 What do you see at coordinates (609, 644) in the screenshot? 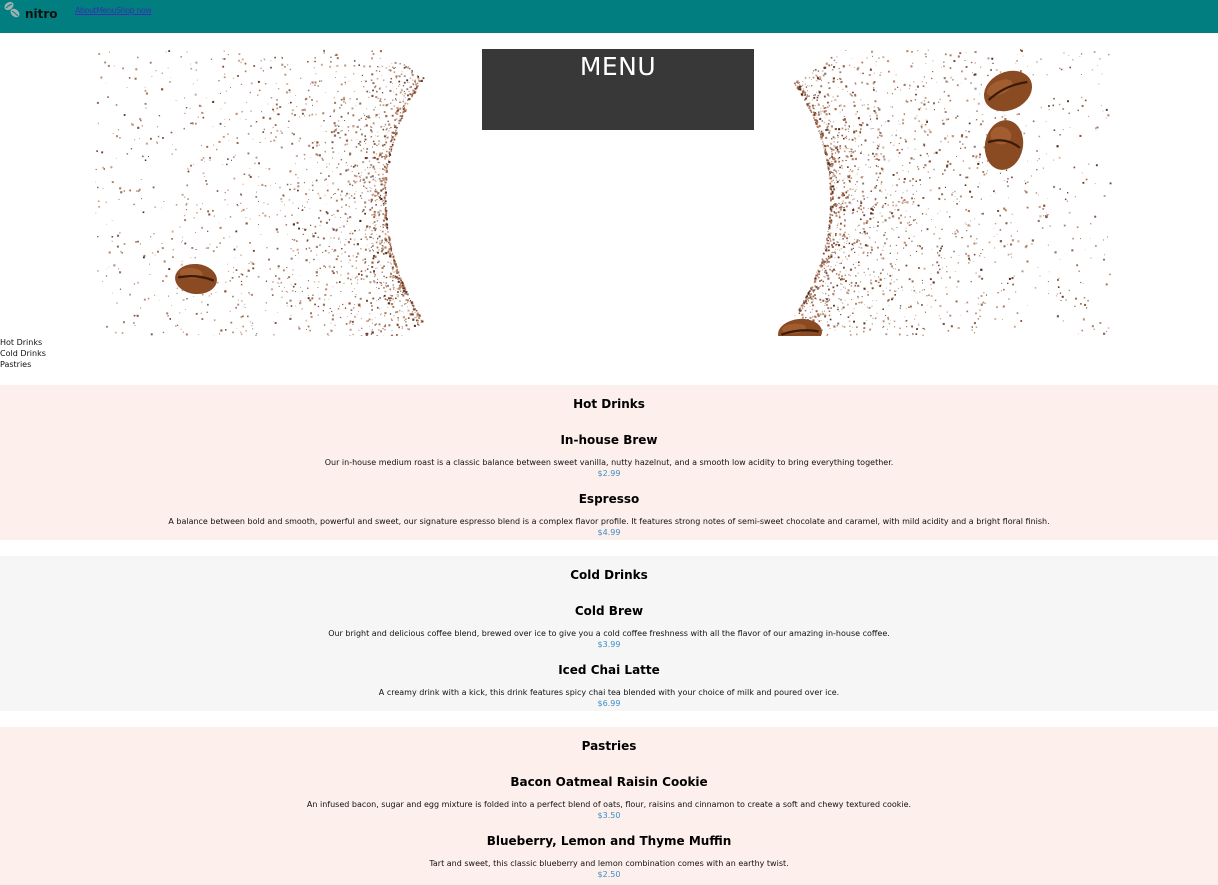
I see `item-price: $3.99` at bounding box center [609, 644].